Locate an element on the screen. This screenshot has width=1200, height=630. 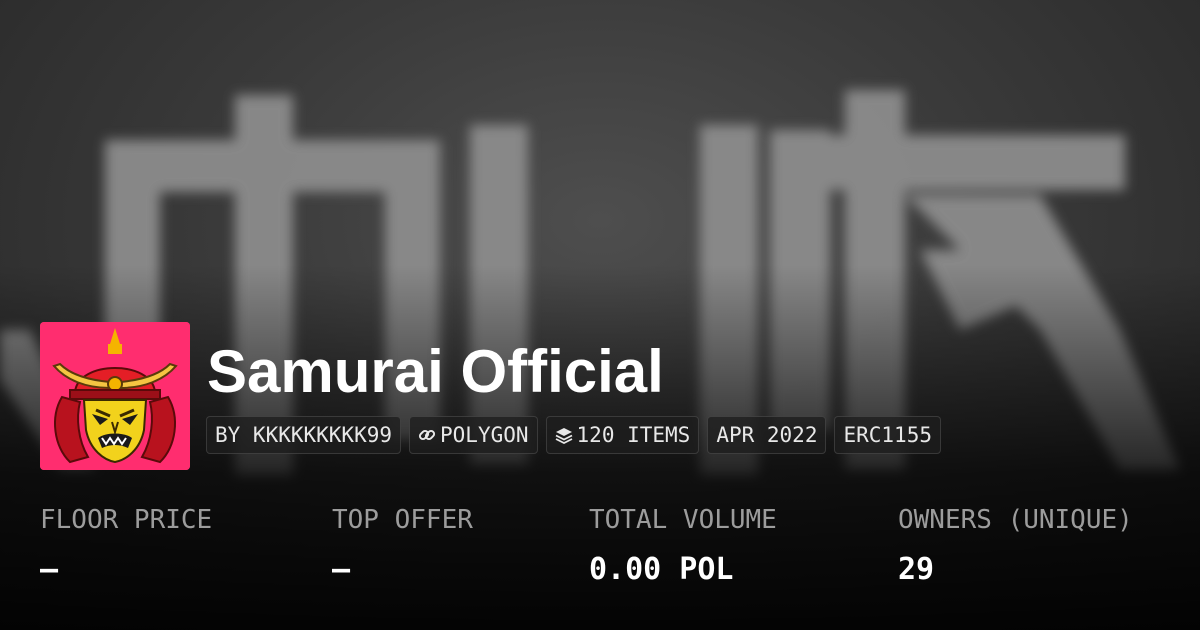
tag-chain: POLYGON is located at coordinates (473, 435).